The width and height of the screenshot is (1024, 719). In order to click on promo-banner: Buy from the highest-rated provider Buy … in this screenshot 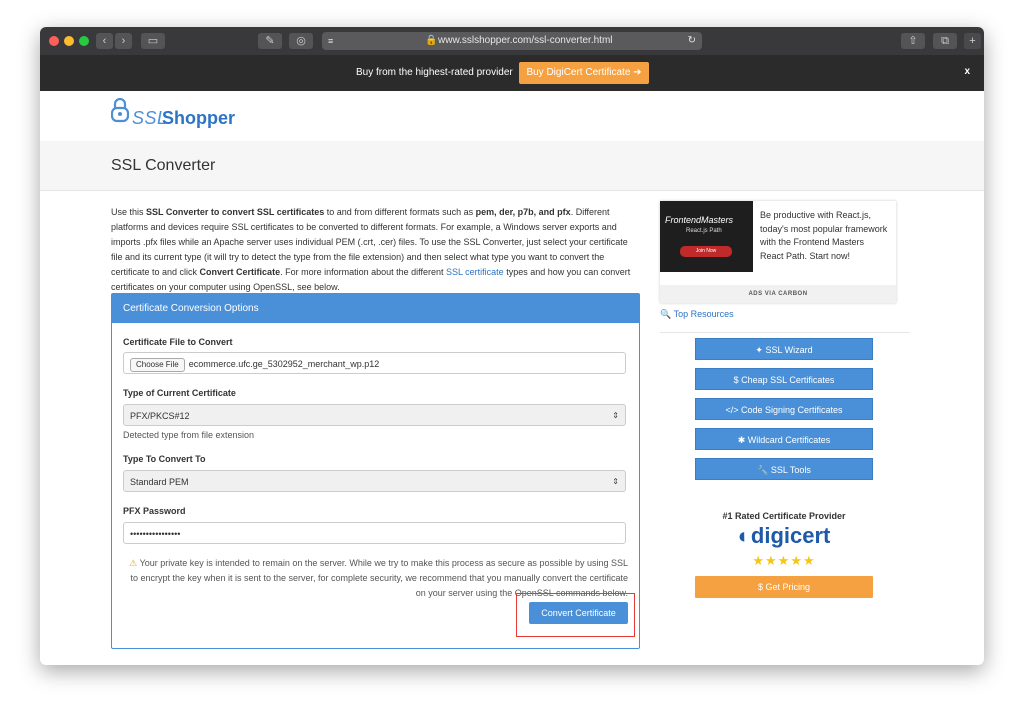, I will do `click(512, 73)`.